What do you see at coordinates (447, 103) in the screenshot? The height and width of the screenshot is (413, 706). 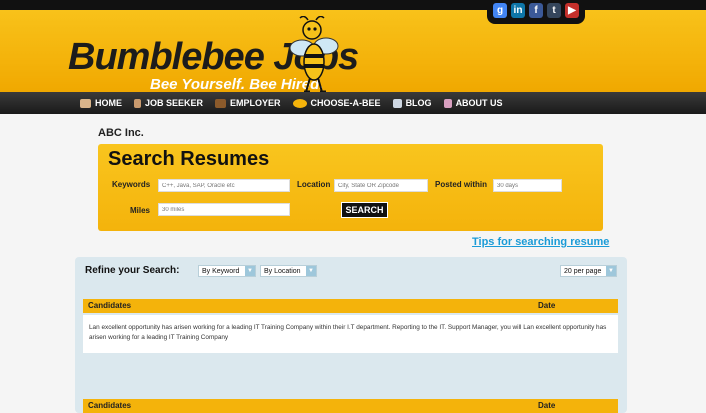 I see `people-icon` at bounding box center [447, 103].